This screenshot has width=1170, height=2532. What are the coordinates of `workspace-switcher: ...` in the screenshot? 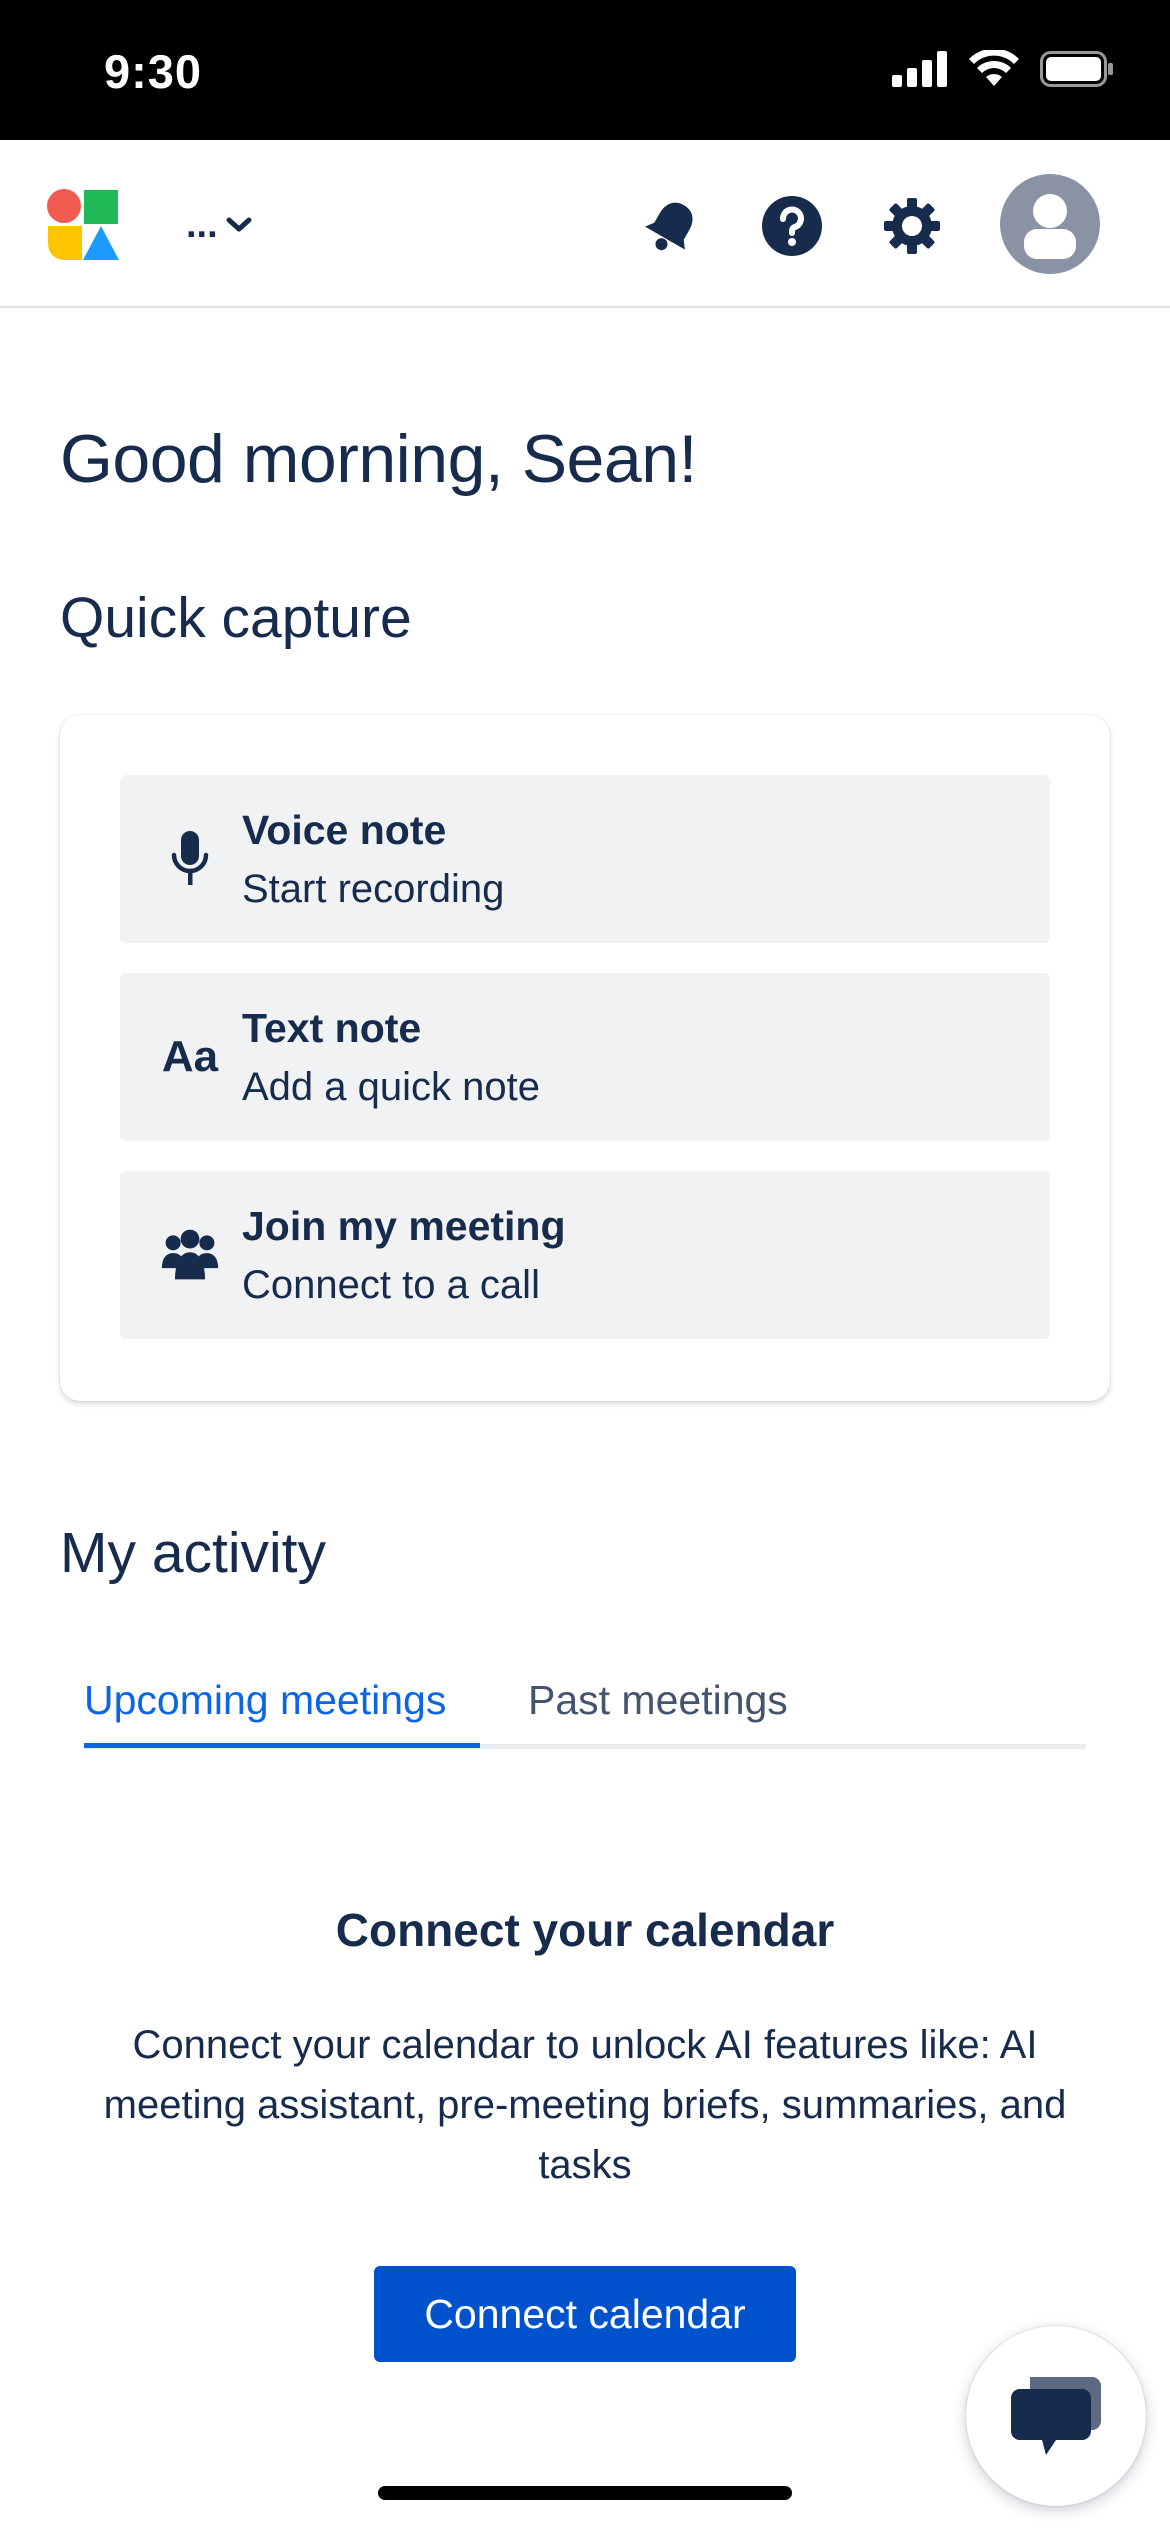 It's located at (219, 225).